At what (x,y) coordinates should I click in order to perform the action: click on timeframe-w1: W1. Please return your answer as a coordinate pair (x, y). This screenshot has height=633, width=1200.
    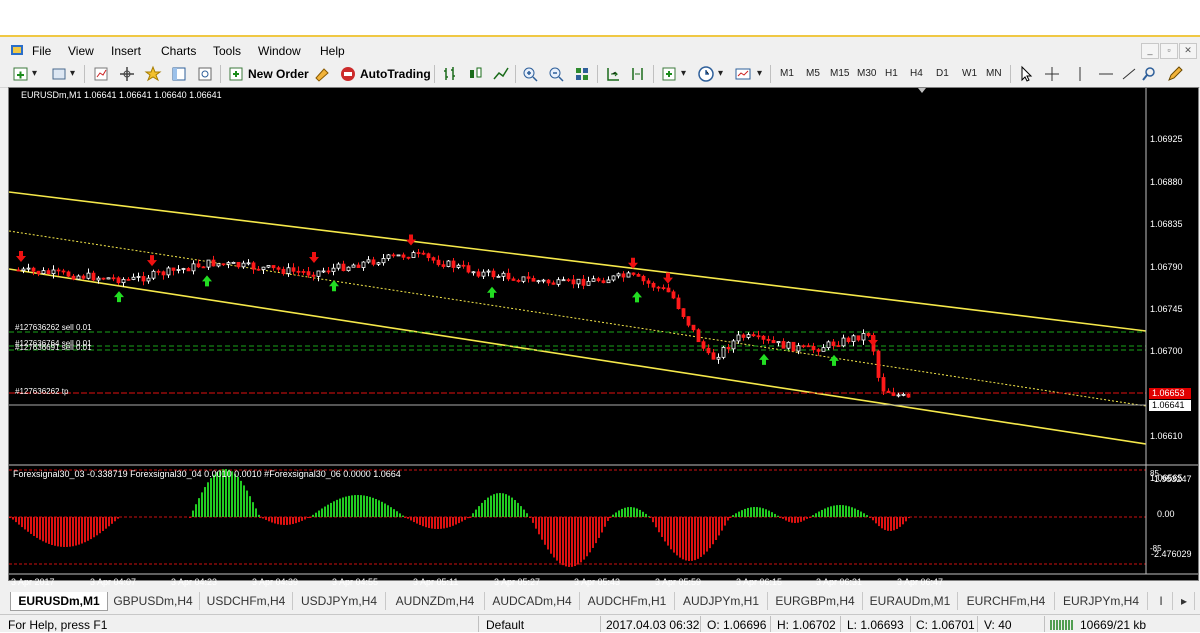
    Looking at the image, I should click on (969, 73).